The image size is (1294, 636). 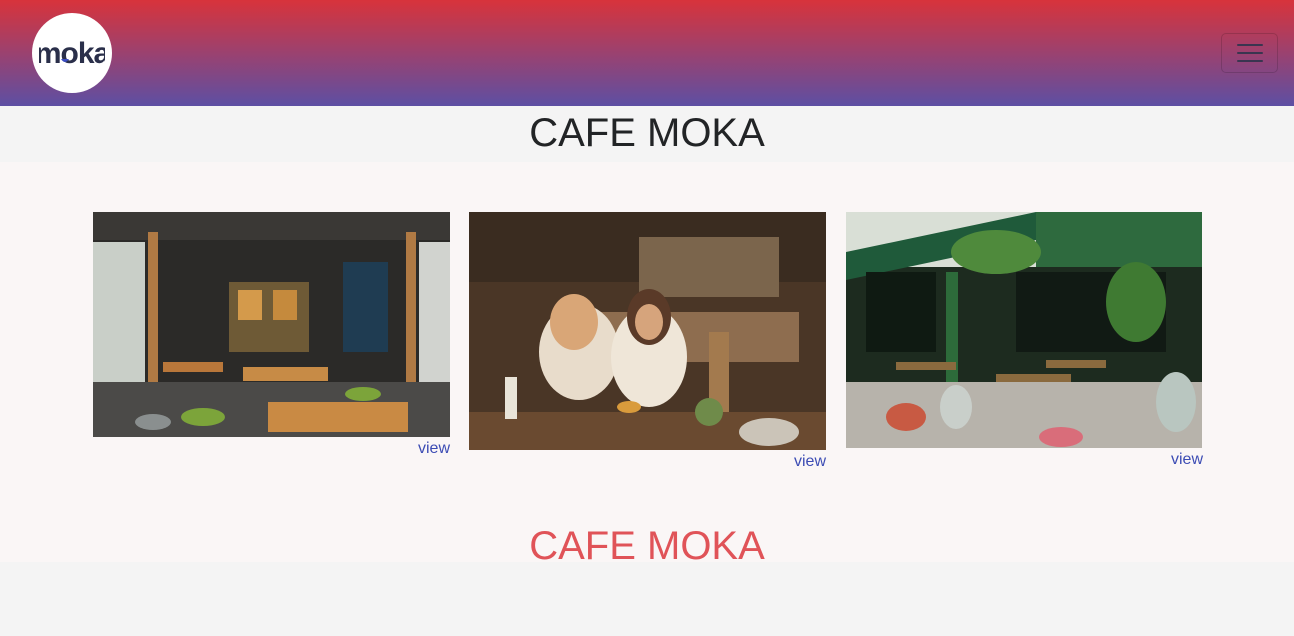 I want to click on moka-logo-icon: moka, so click(x=72, y=53).